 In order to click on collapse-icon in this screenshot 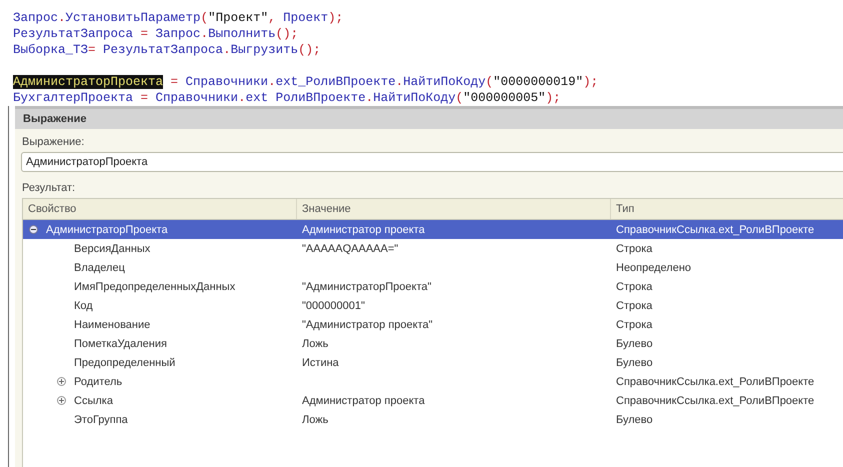, I will do `click(33, 229)`.